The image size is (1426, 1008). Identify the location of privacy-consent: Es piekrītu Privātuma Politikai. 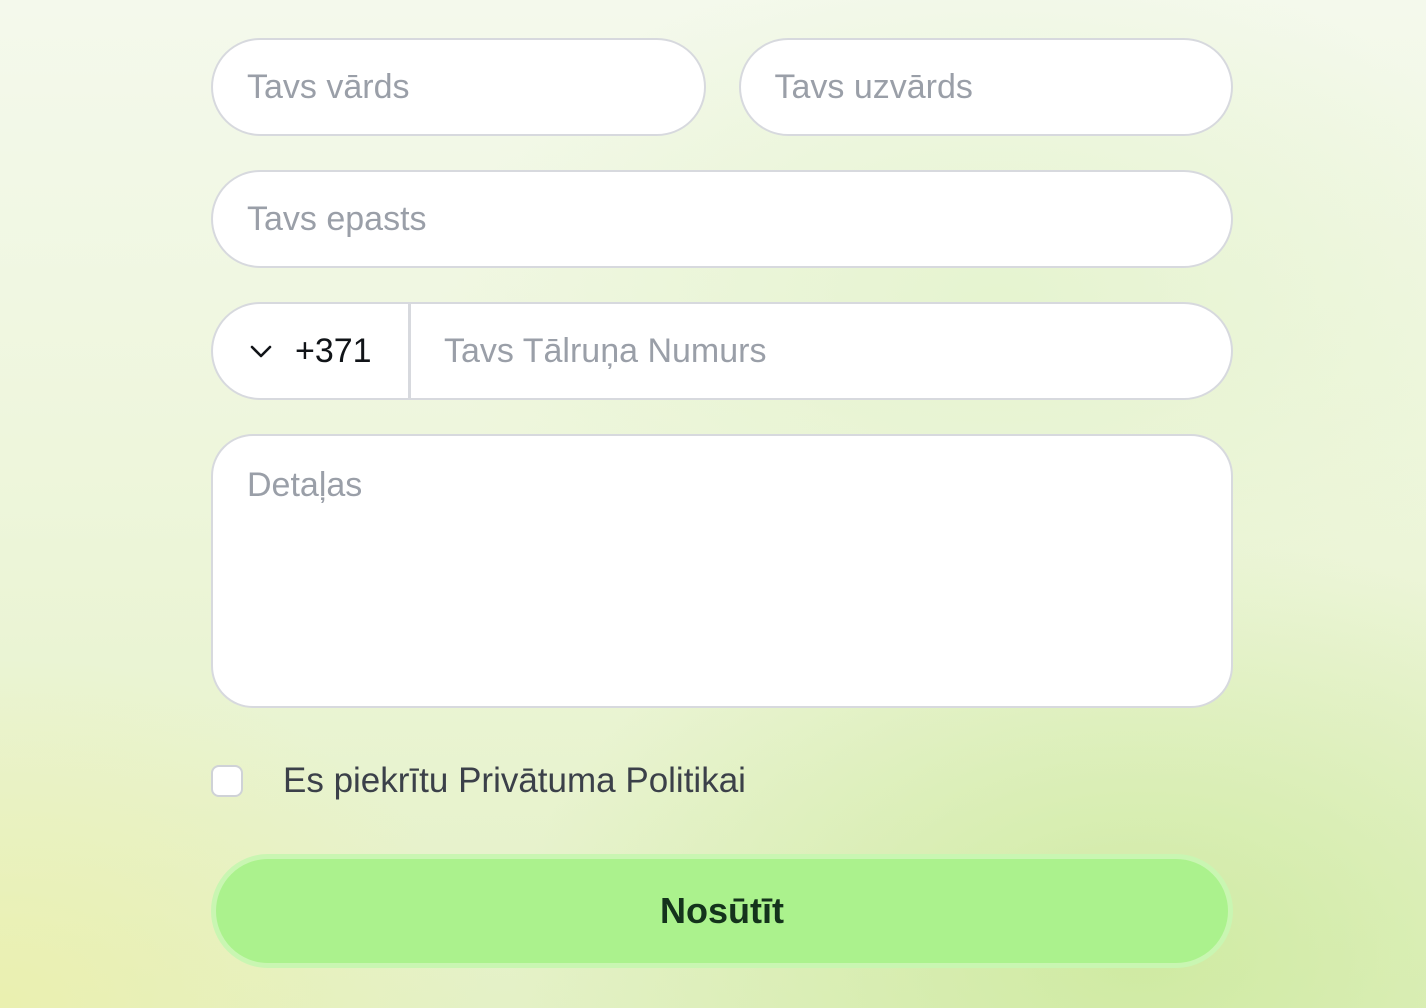
(722, 781).